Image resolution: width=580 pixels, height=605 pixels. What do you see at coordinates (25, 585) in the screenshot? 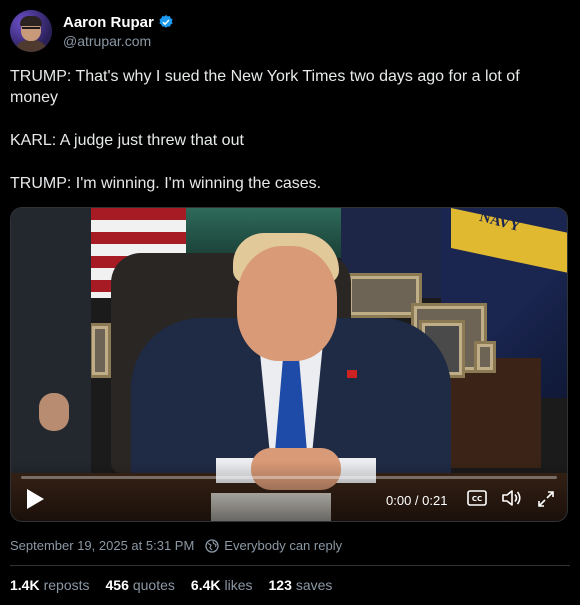
I see `stat-value: 1.4K` at bounding box center [25, 585].